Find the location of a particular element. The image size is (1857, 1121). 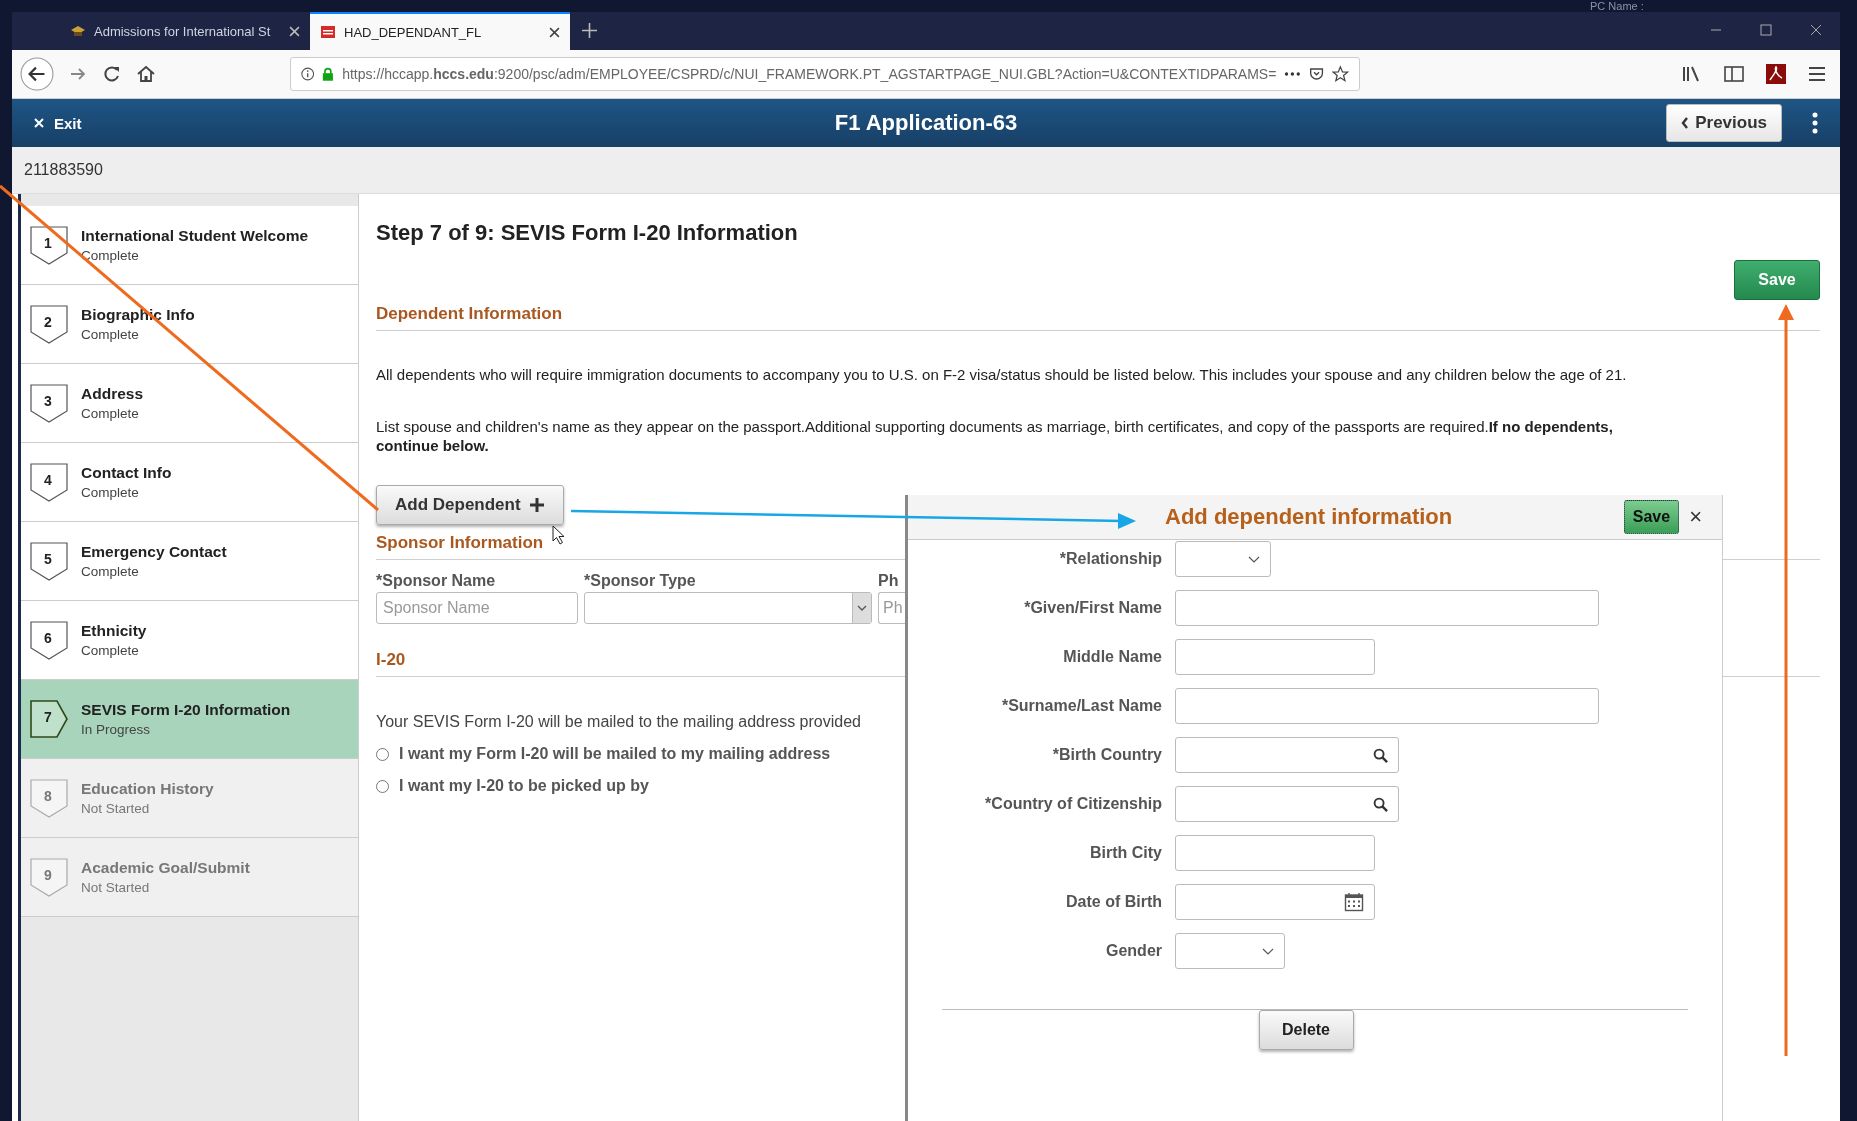

step-badge: 5 is located at coordinates (49, 561).